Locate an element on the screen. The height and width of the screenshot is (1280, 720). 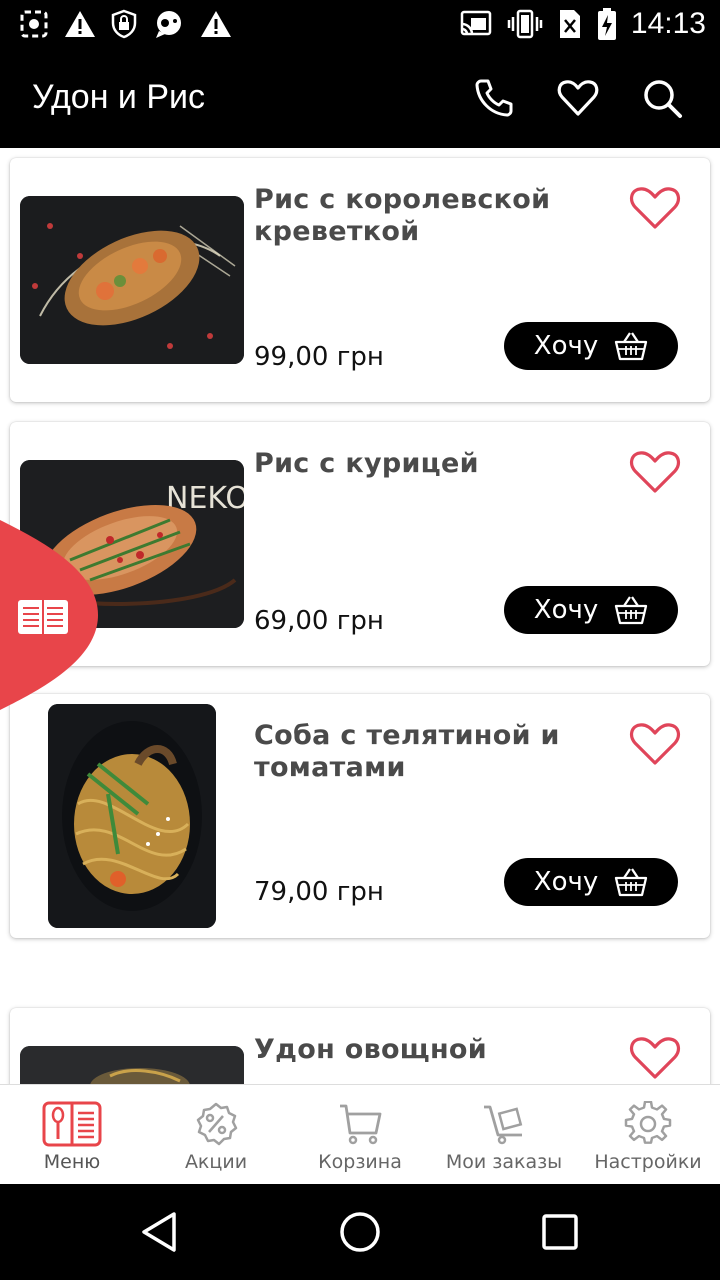
nav-item-menu: Меню is located at coordinates (72, 1135).